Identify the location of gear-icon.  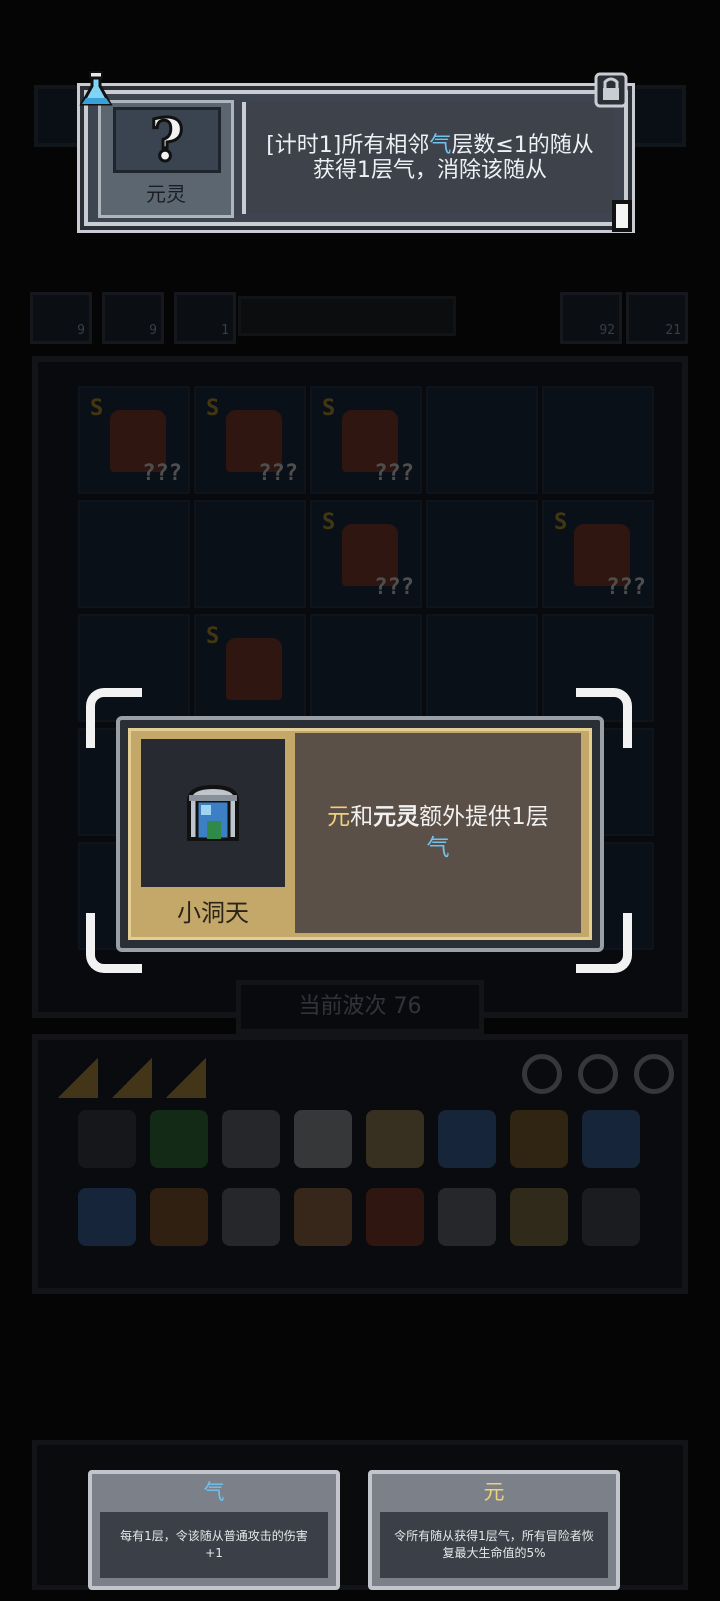
(539, 1139).